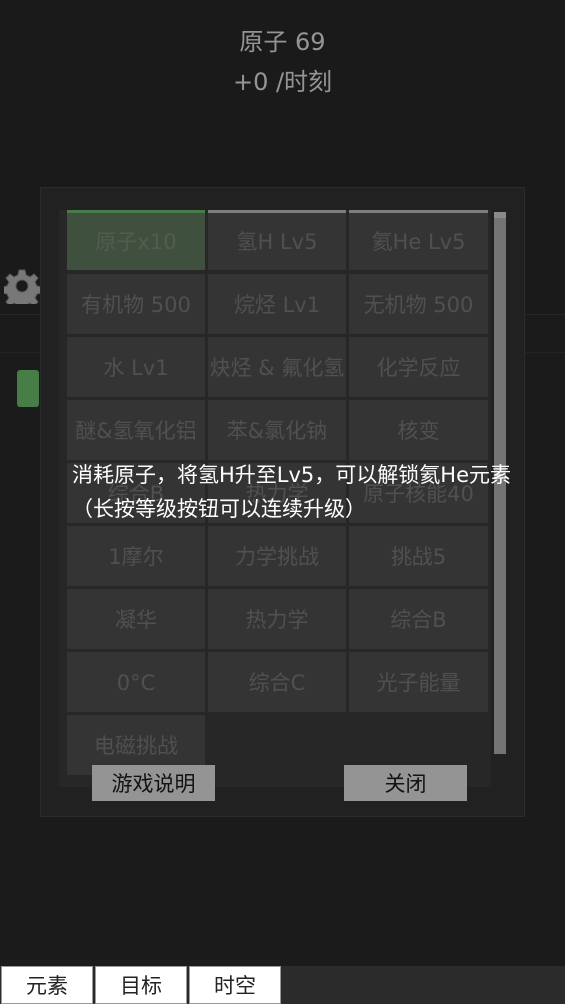 The width and height of the screenshot is (565, 1004). What do you see at coordinates (277, 619) in the screenshot?
I see `upgrade-cell: 热力学` at bounding box center [277, 619].